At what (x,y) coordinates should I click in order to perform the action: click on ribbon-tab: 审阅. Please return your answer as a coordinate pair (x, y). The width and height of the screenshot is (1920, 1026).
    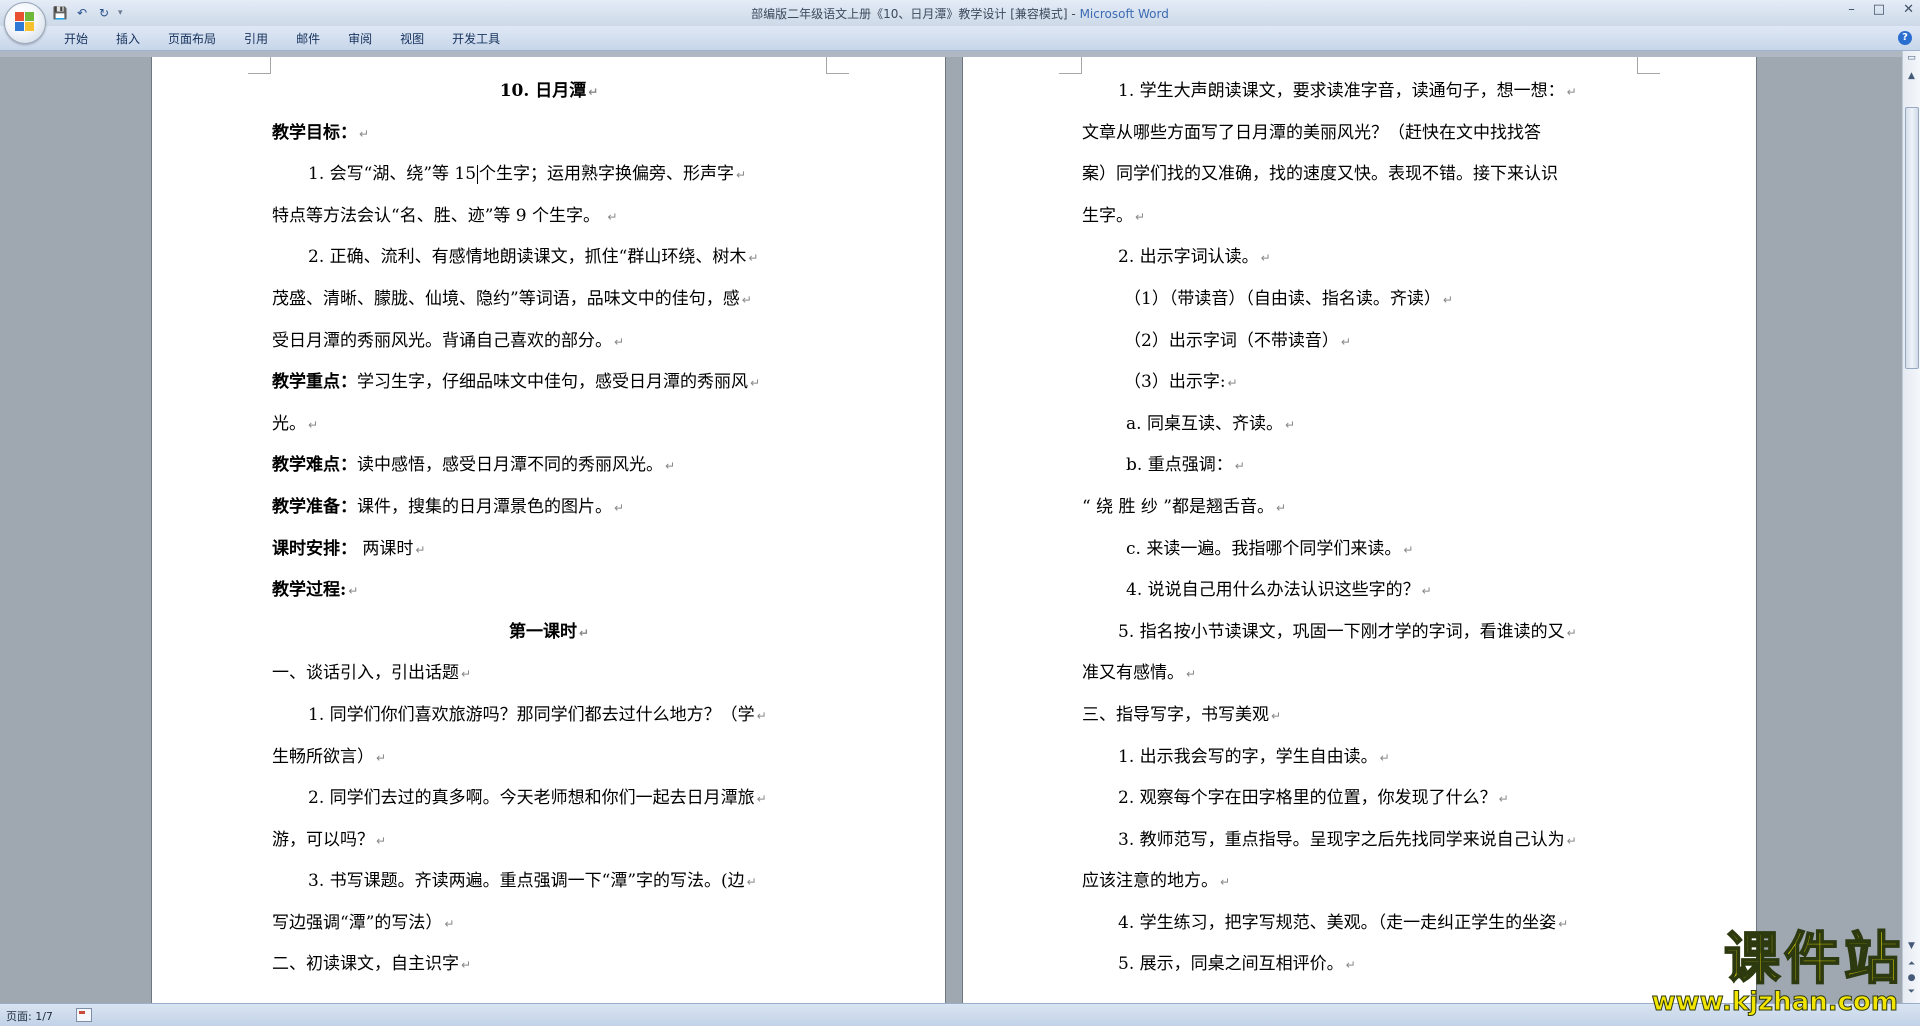
    Looking at the image, I should click on (360, 39).